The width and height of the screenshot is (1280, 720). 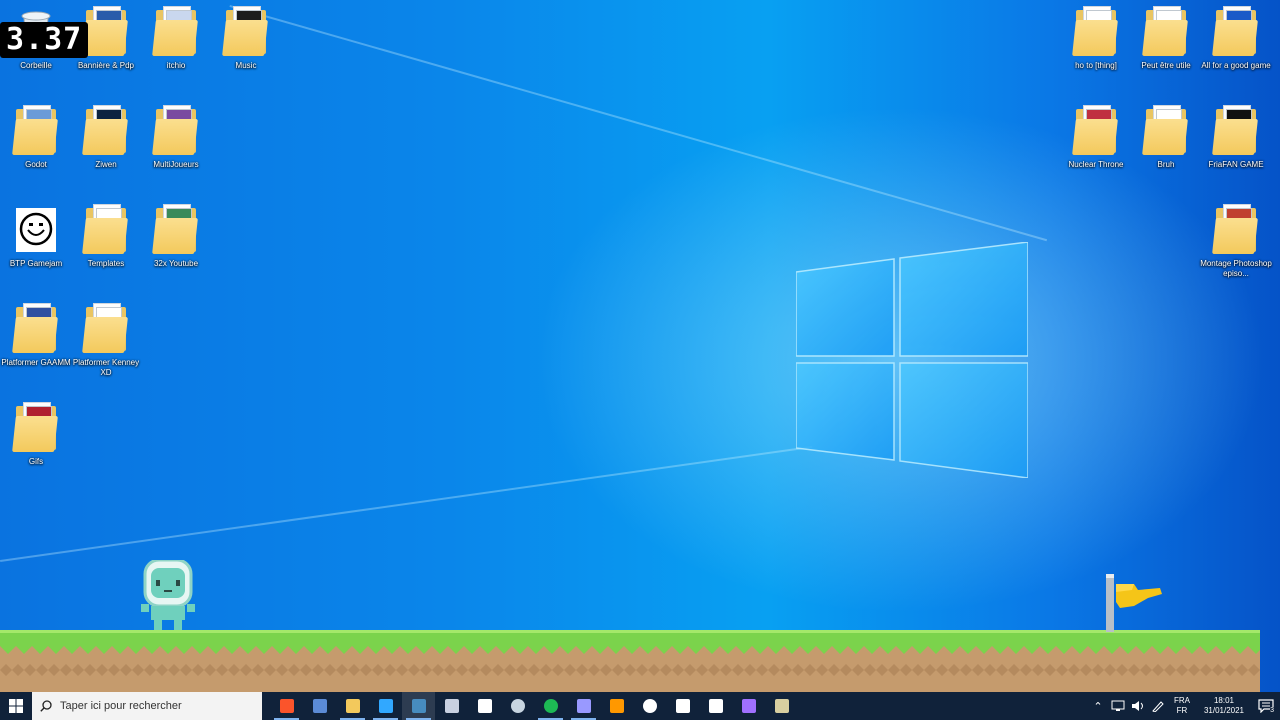 What do you see at coordinates (1236, 164) in the screenshot?
I see `desktop-icon-label: FriaFAN GAME` at bounding box center [1236, 164].